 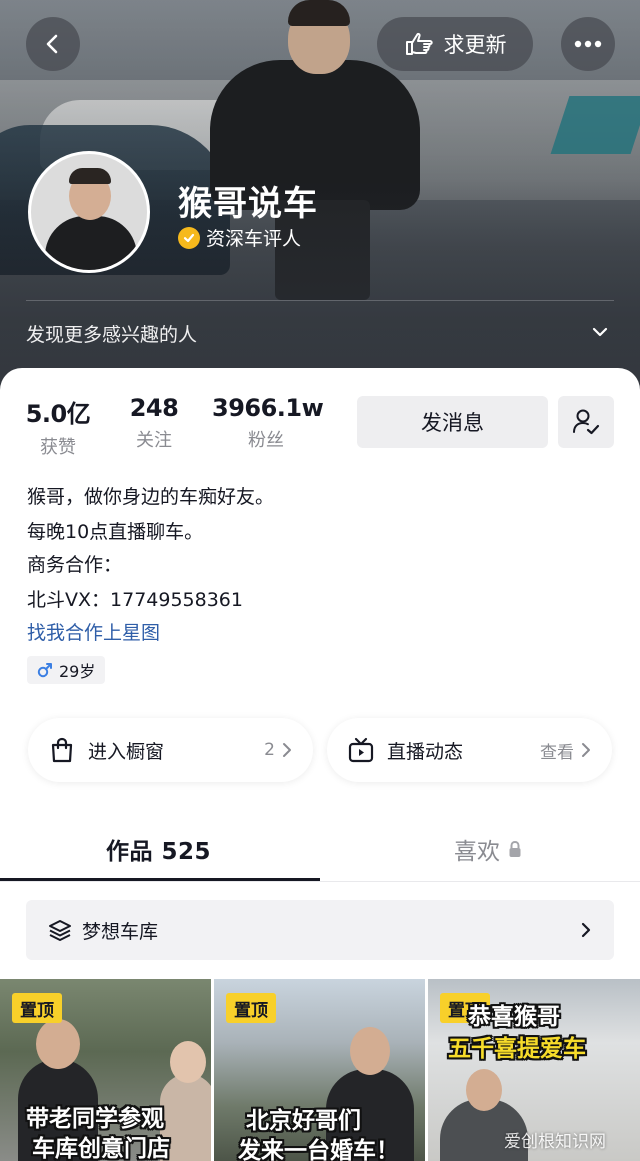 What do you see at coordinates (105, 1070) in the screenshot?
I see `video-thumbnail: 置顶 带老同学参观 车库创意门店` at bounding box center [105, 1070].